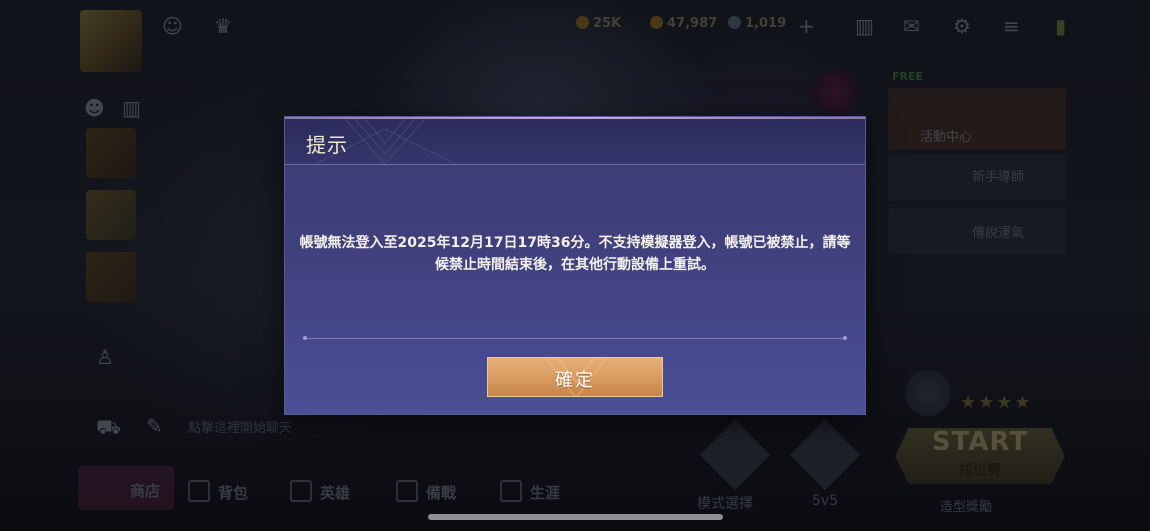  Describe the element at coordinates (575, 517) in the screenshot. I see `home-indicator` at that location.